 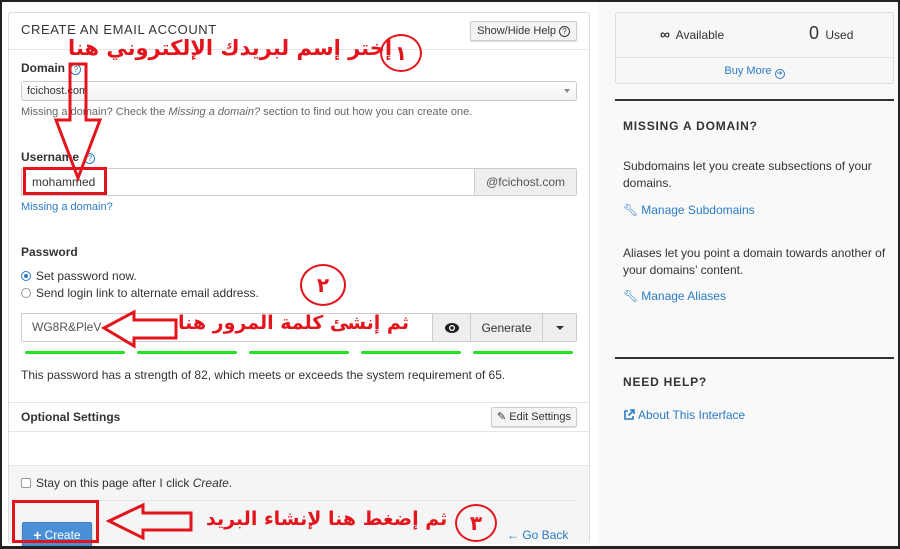 What do you see at coordinates (665, 382) in the screenshot?
I see `need-help-title: NEED HELP?` at bounding box center [665, 382].